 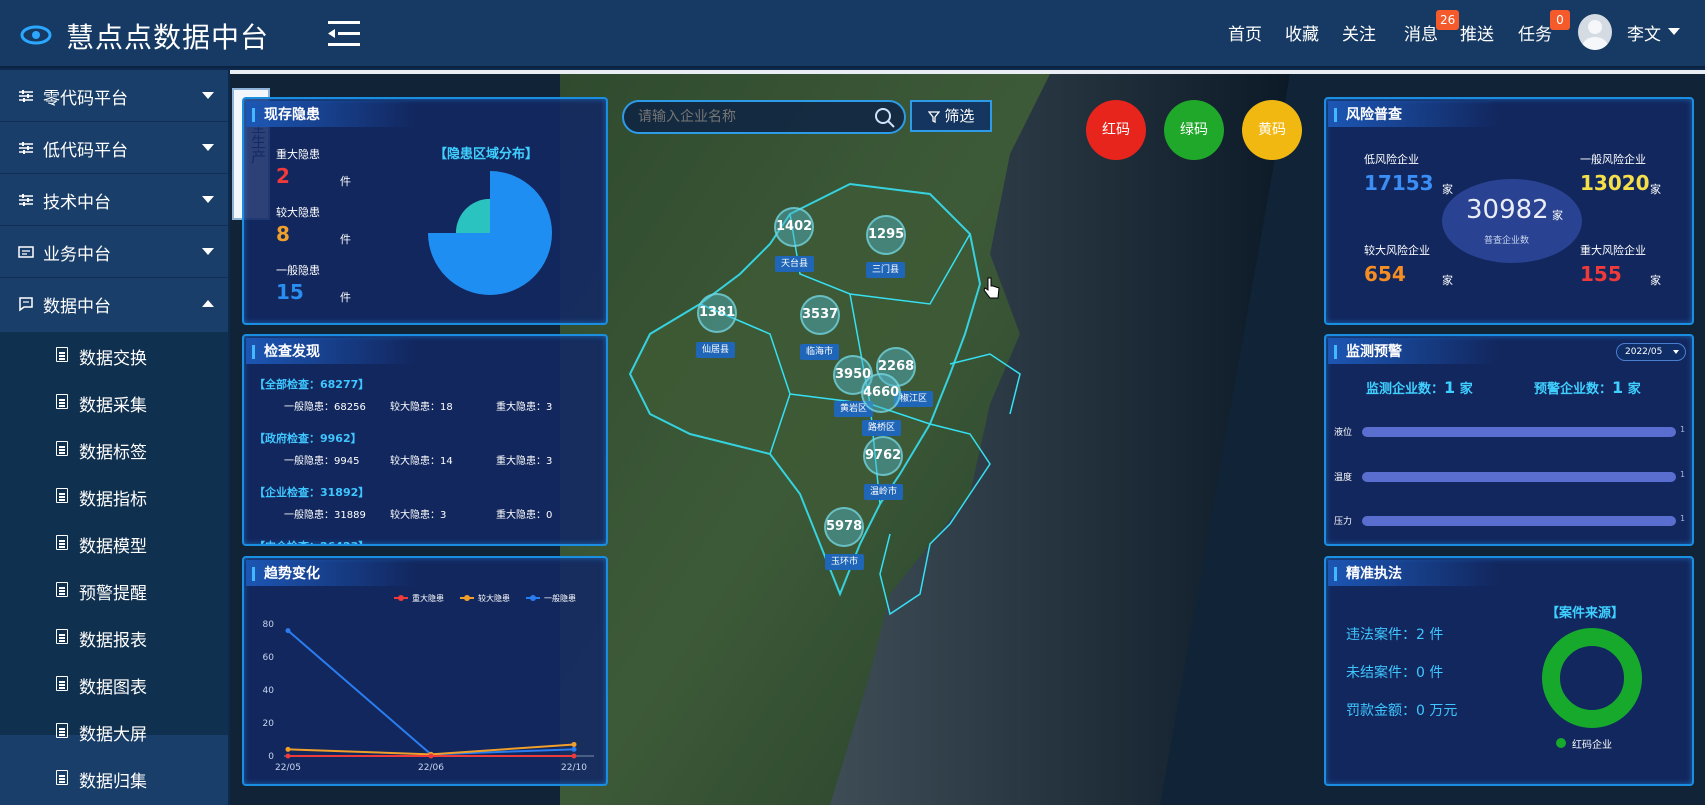 What do you see at coordinates (882, 428) in the screenshot?
I see `city-label: 路桥区` at bounding box center [882, 428].